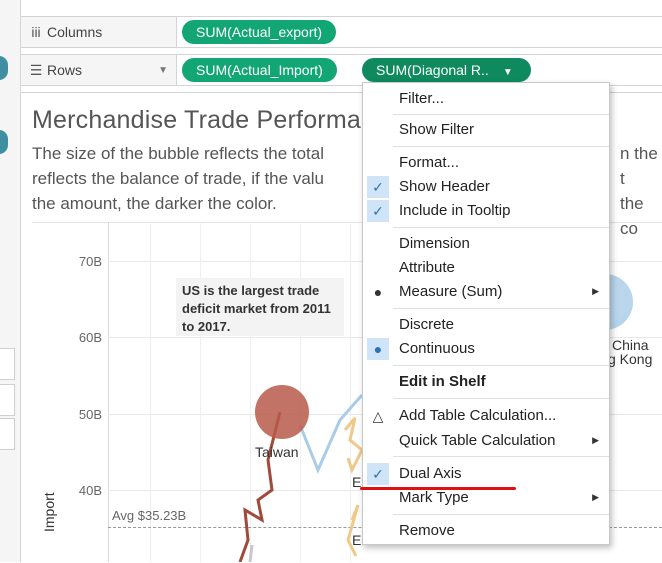  Describe the element at coordinates (438, 488) in the screenshot. I see `dual-axis-highlight-underline` at that location.